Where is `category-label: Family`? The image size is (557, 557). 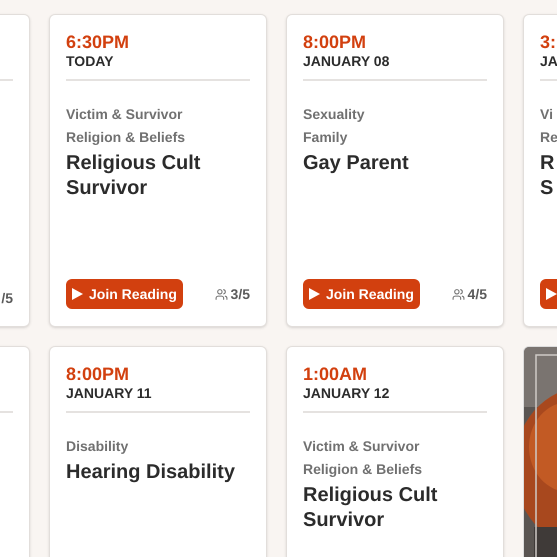 category-label: Family is located at coordinates (325, 137).